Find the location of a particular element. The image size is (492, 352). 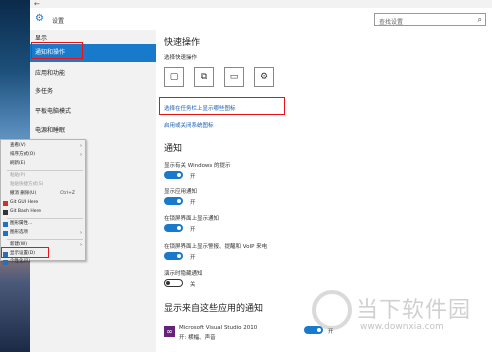

watermark: 当下软件园 www.downxia.com is located at coordinates (397, 321).